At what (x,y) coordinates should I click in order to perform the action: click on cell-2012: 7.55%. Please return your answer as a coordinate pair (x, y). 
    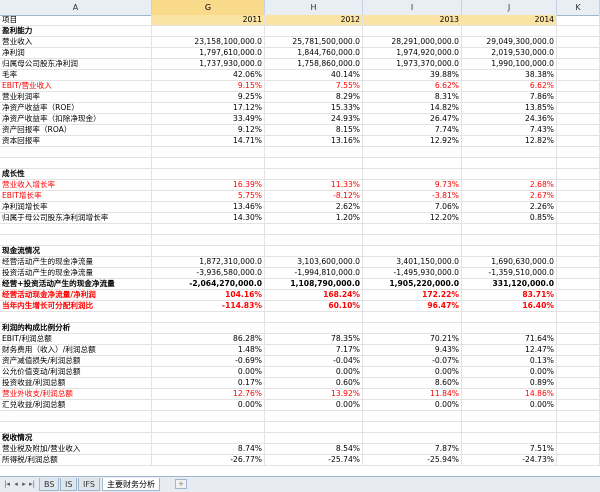
    Looking at the image, I should click on (314, 86).